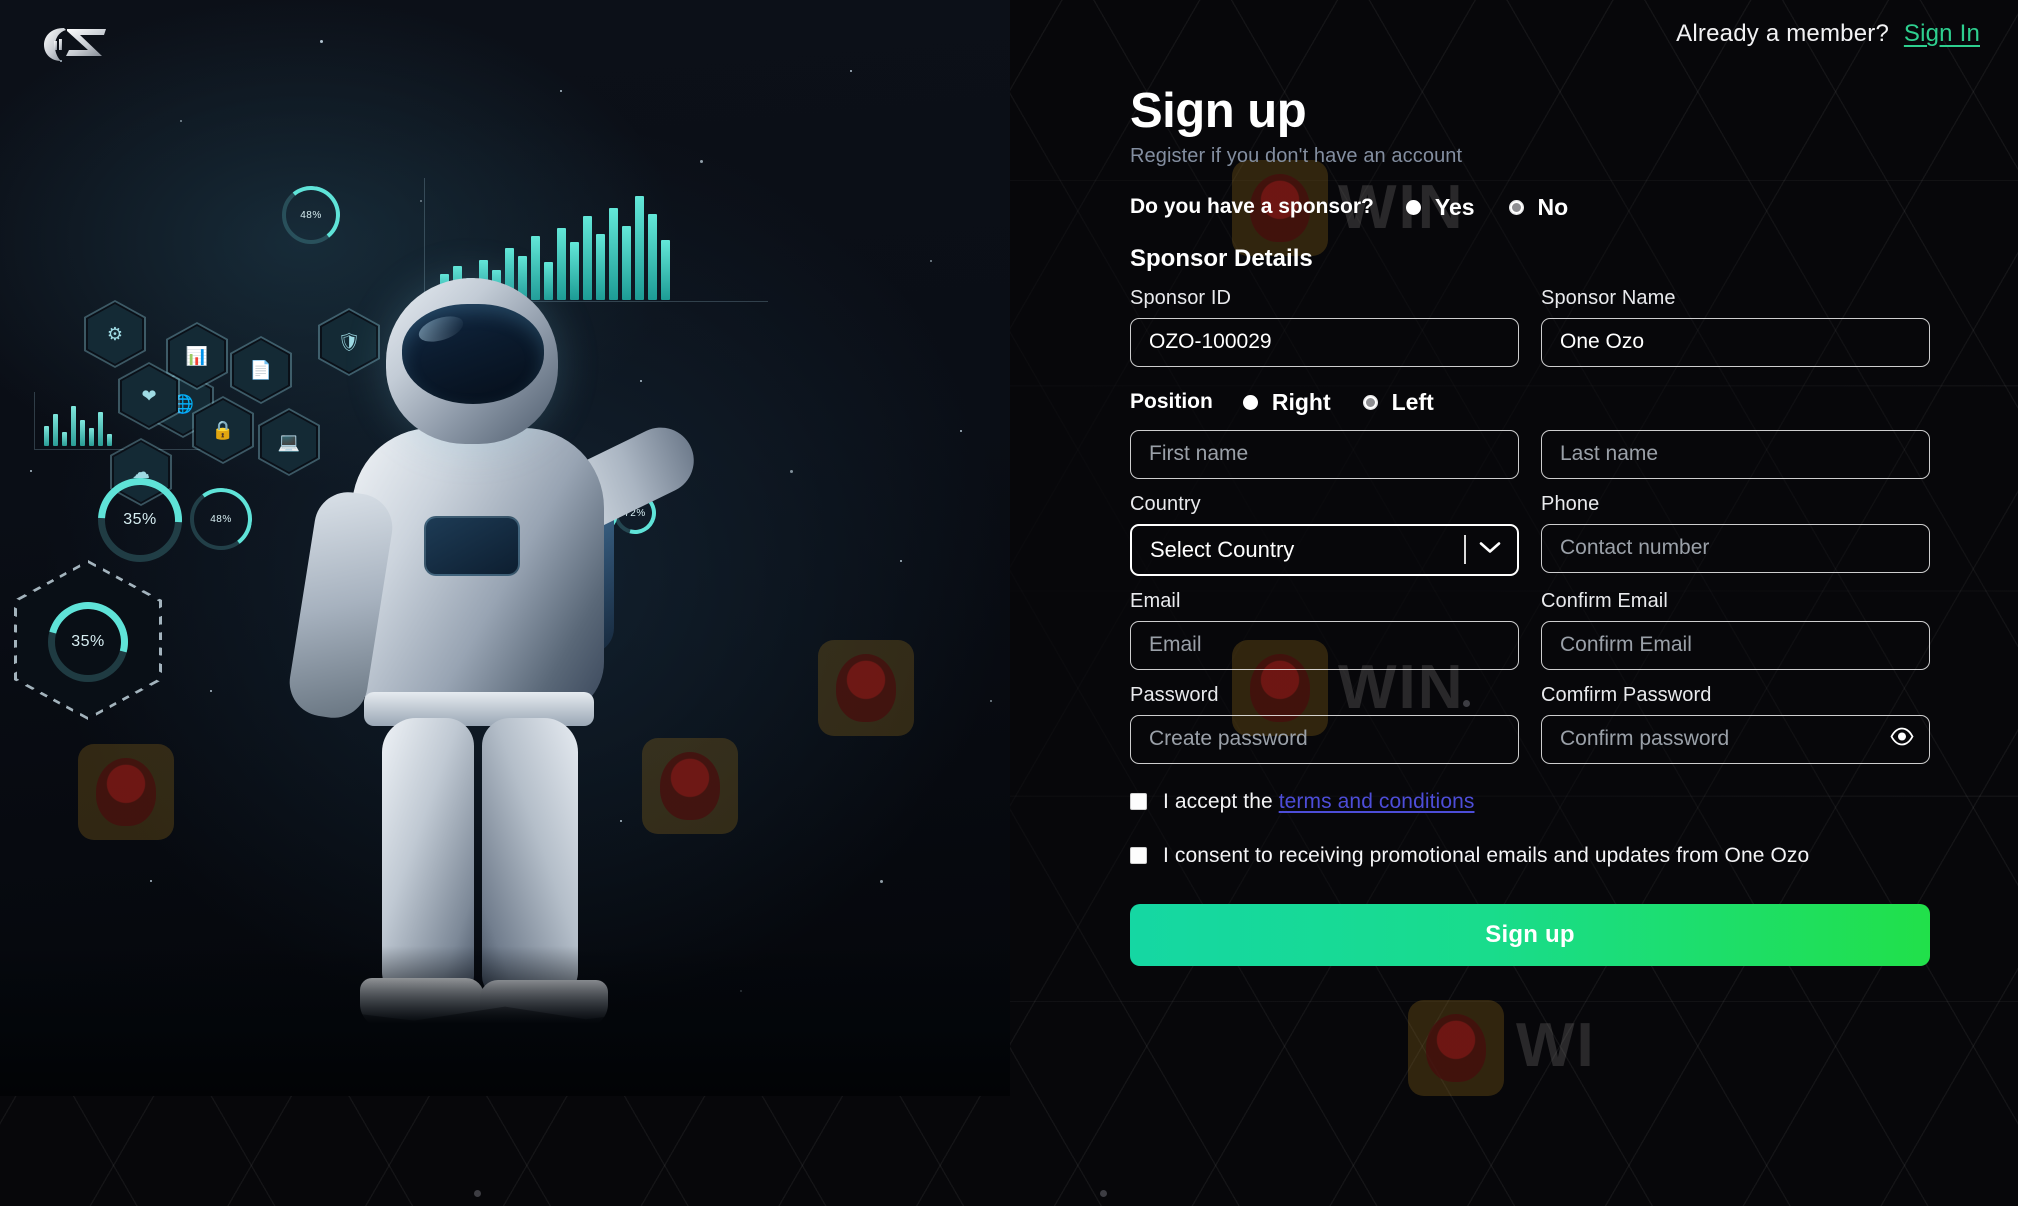 The height and width of the screenshot is (1206, 2018). What do you see at coordinates (1171, 402) in the screenshot?
I see `position-label: Position` at bounding box center [1171, 402].